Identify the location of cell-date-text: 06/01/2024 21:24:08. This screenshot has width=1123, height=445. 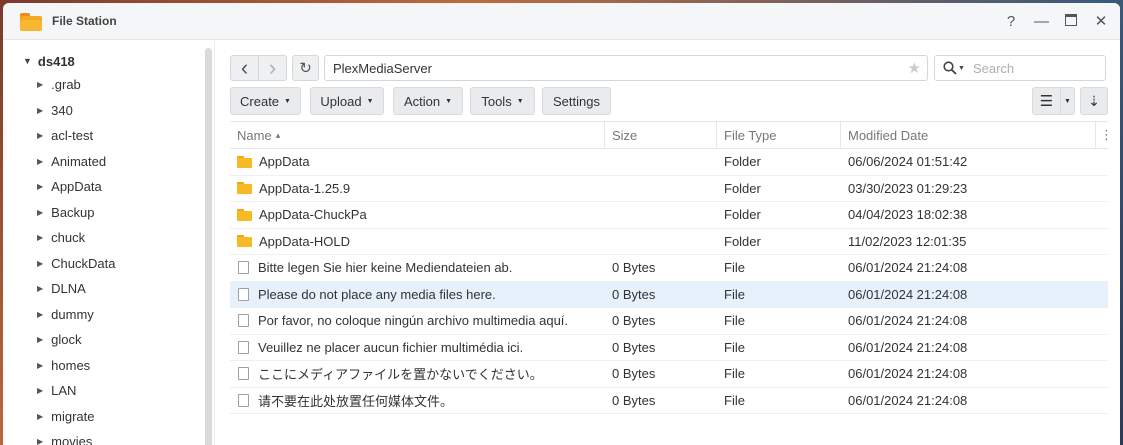
(908, 321).